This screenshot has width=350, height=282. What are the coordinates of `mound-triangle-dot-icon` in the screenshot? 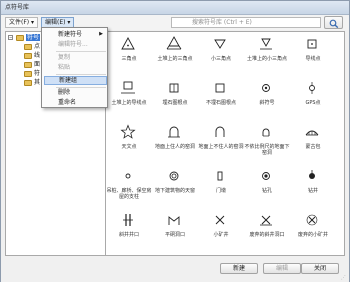 It's located at (174, 43).